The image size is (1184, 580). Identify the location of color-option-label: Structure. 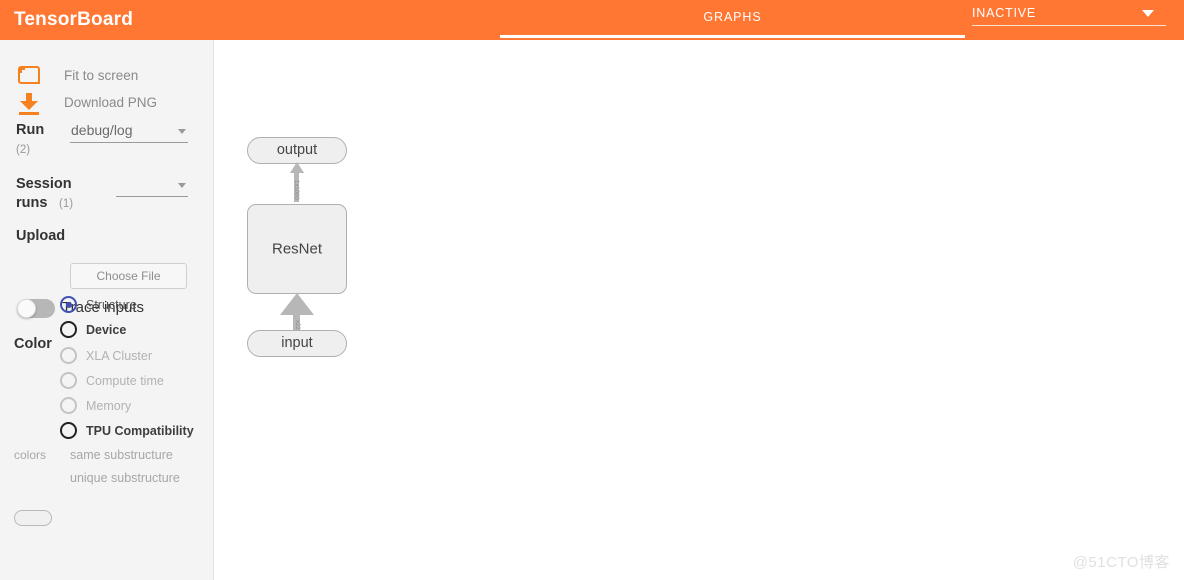
(111, 305).